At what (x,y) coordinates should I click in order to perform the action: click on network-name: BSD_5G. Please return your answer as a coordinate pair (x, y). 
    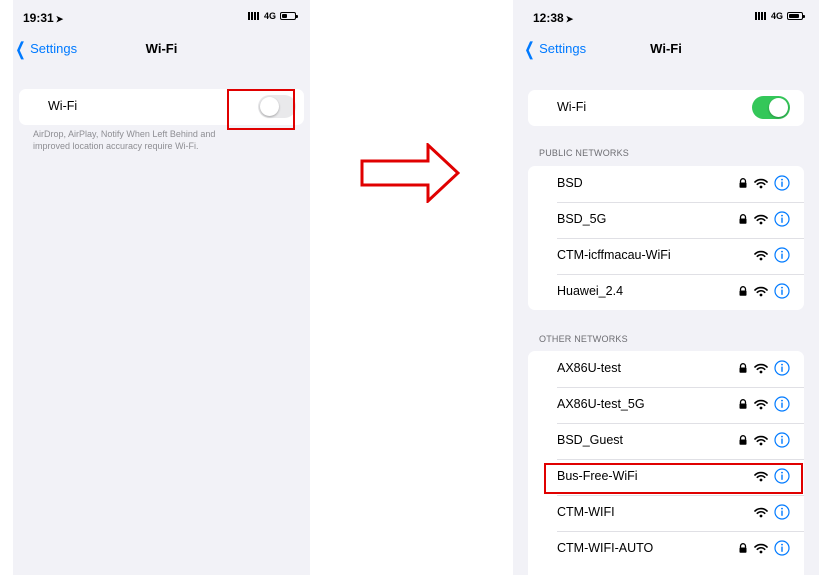
    Looking at the image, I should click on (582, 219).